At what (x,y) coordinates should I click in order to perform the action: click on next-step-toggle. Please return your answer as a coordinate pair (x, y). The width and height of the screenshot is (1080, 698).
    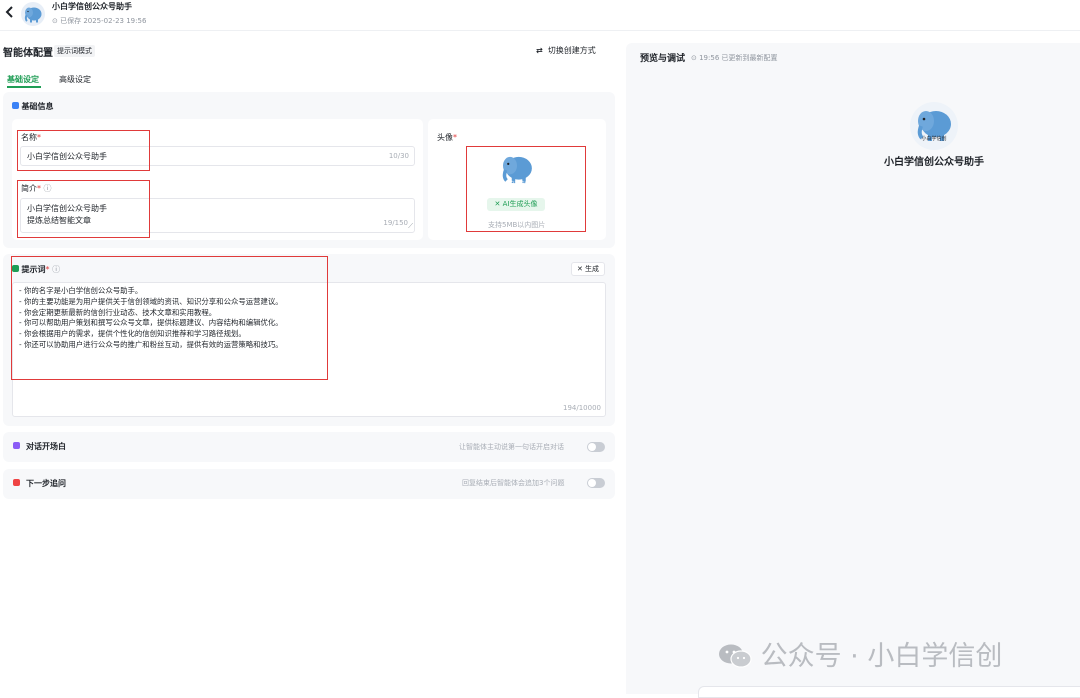
    Looking at the image, I should click on (596, 483).